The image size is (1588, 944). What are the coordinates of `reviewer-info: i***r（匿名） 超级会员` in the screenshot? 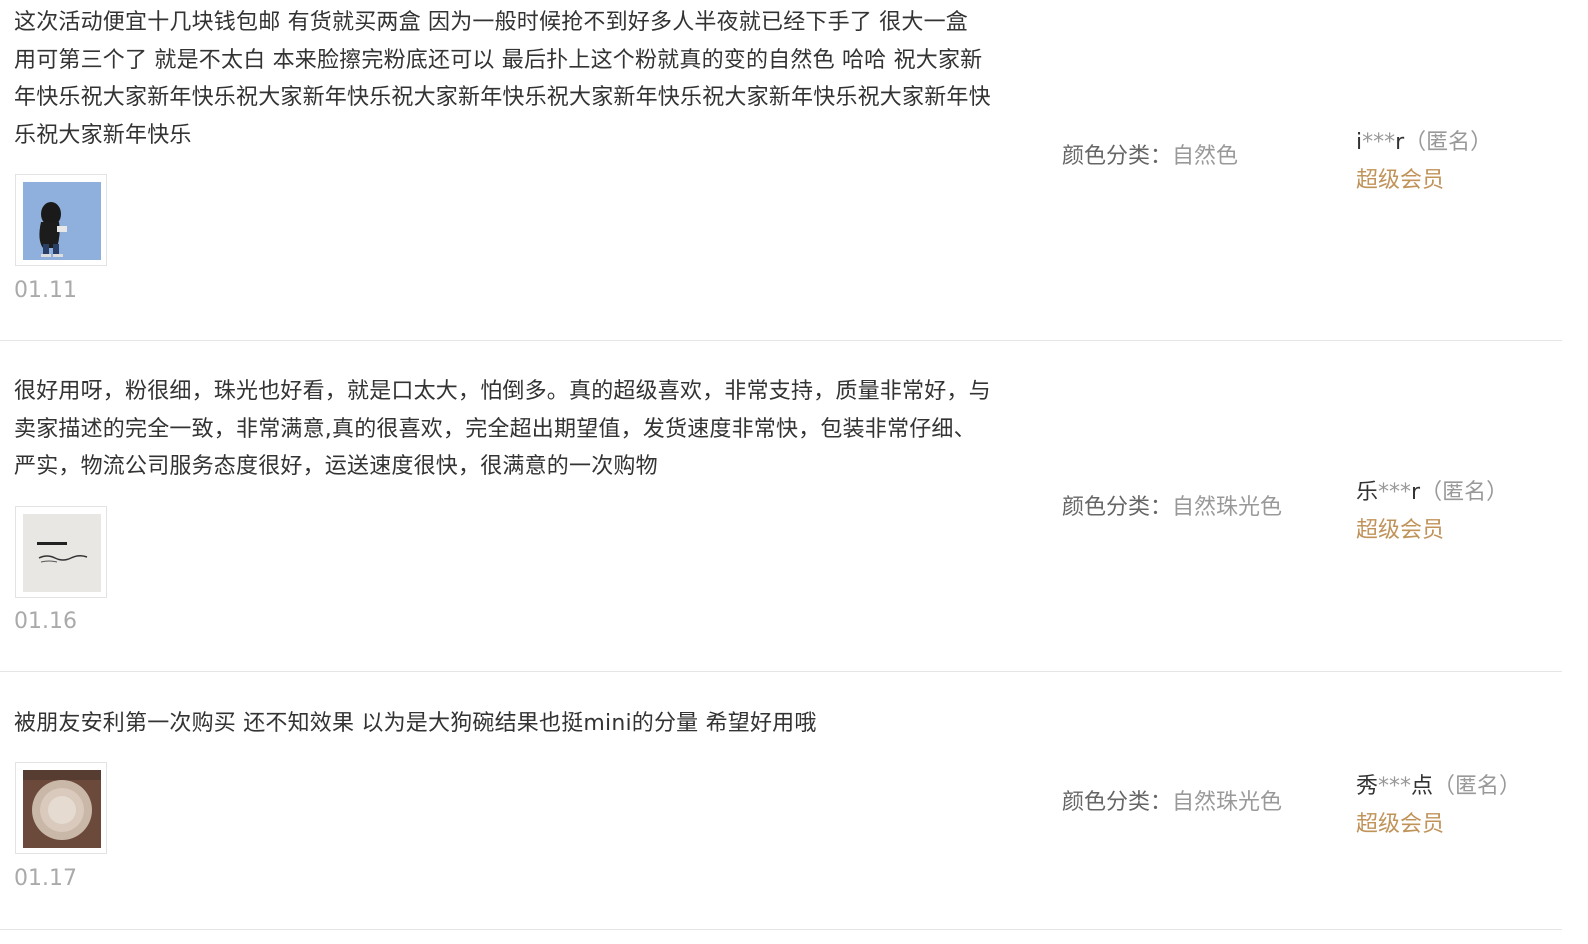 It's located at (1424, 159).